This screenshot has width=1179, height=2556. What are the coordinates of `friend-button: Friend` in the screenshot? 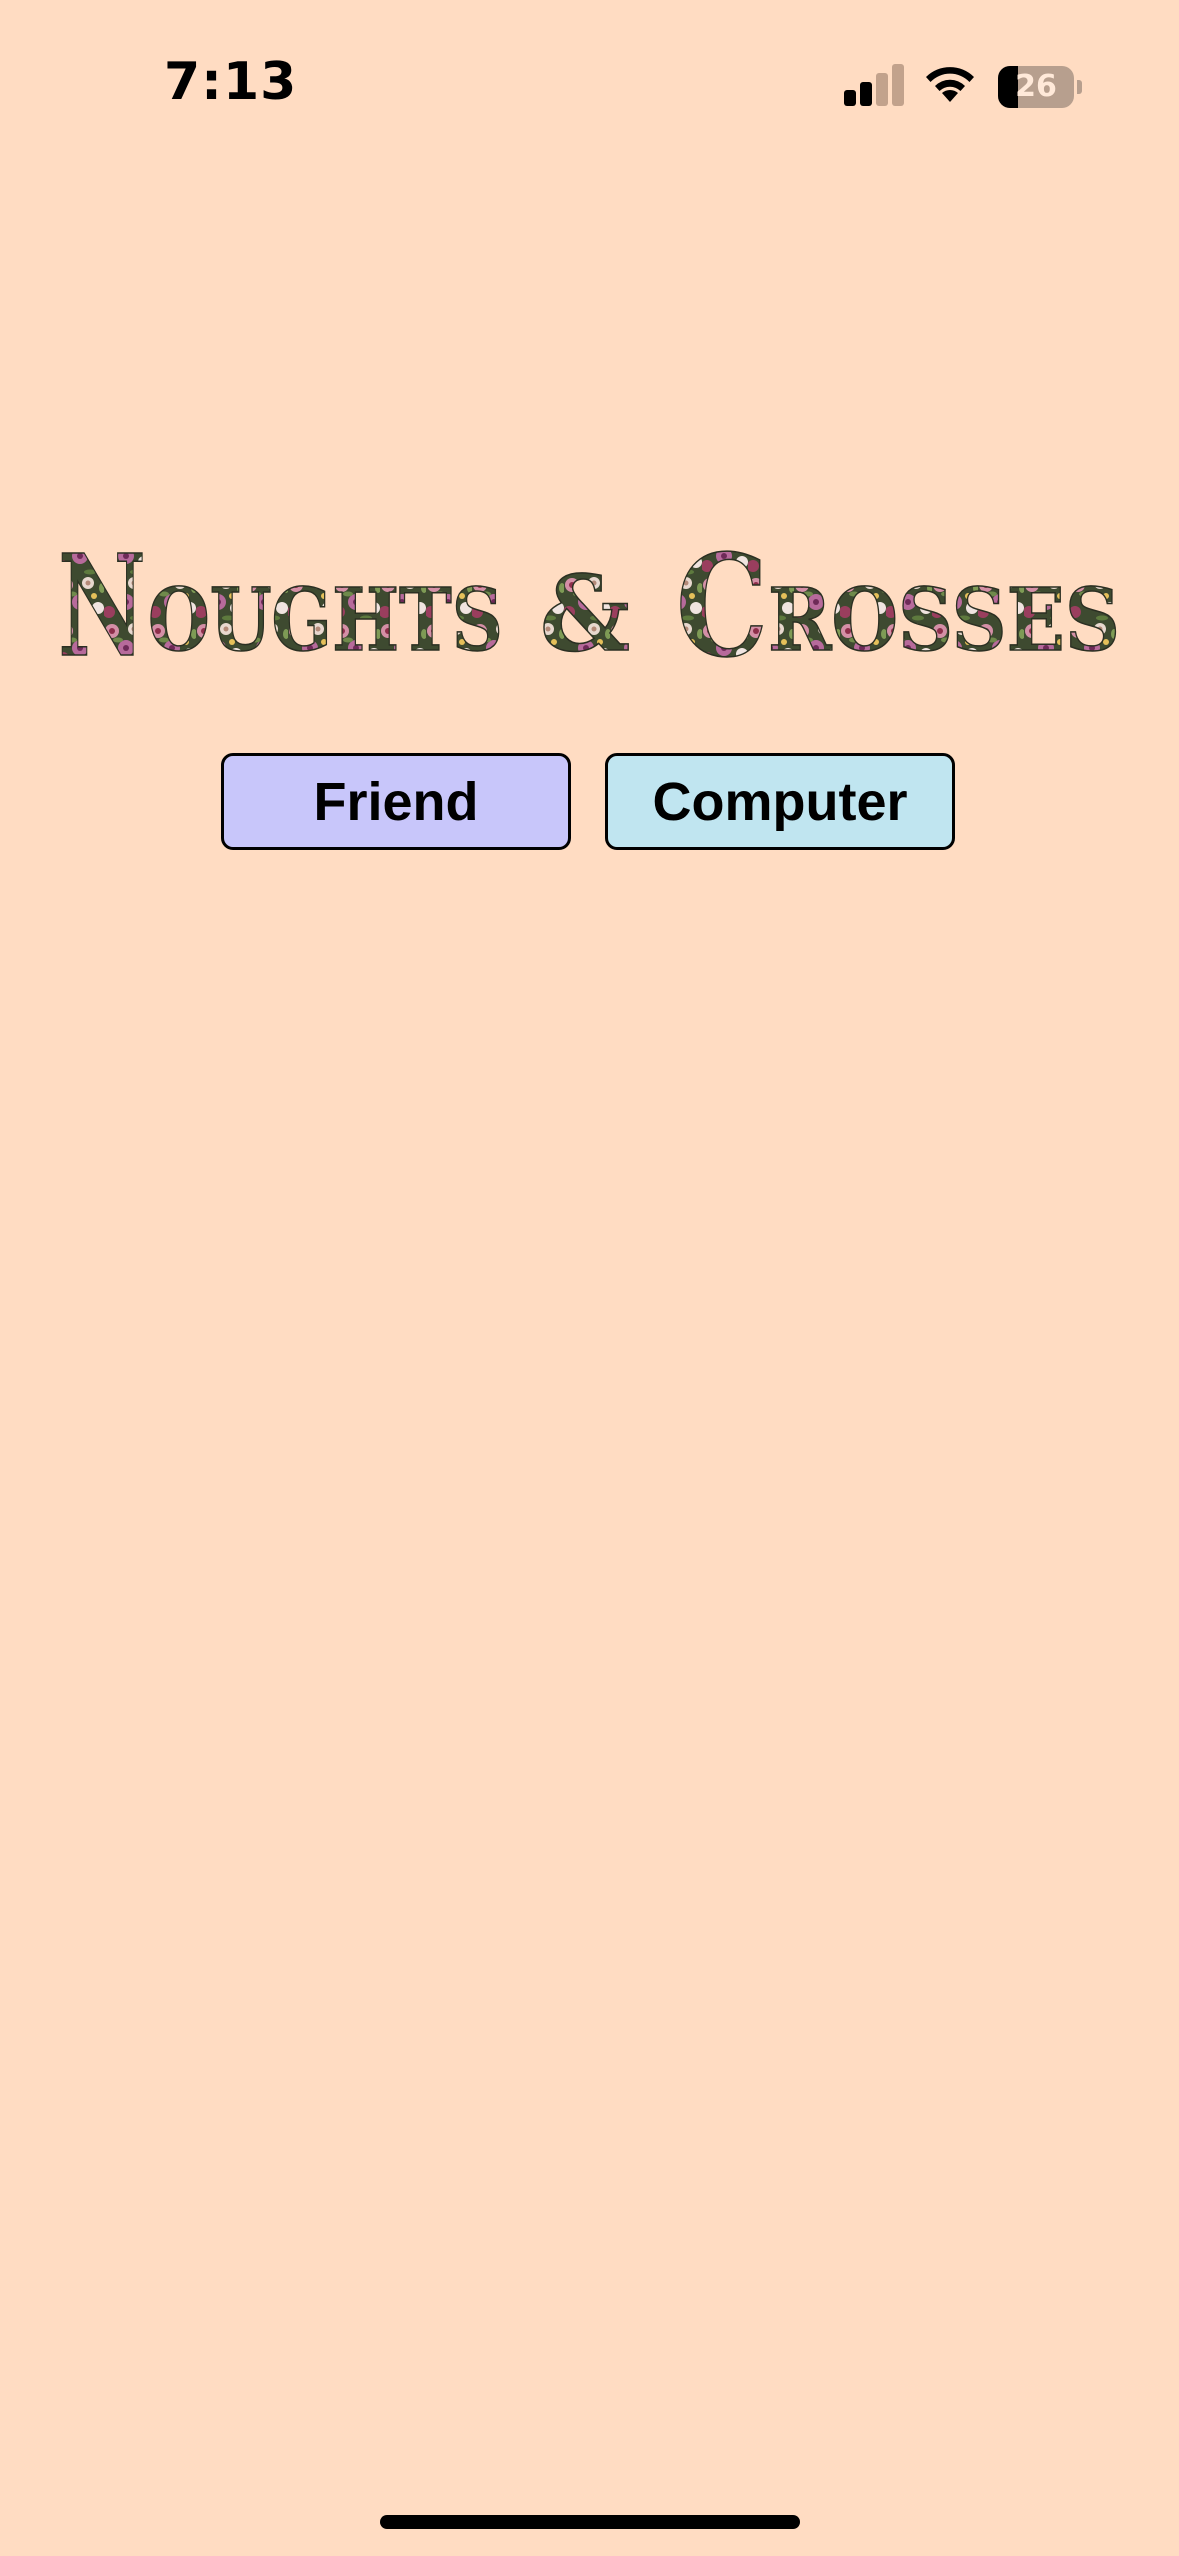 It's located at (396, 801).